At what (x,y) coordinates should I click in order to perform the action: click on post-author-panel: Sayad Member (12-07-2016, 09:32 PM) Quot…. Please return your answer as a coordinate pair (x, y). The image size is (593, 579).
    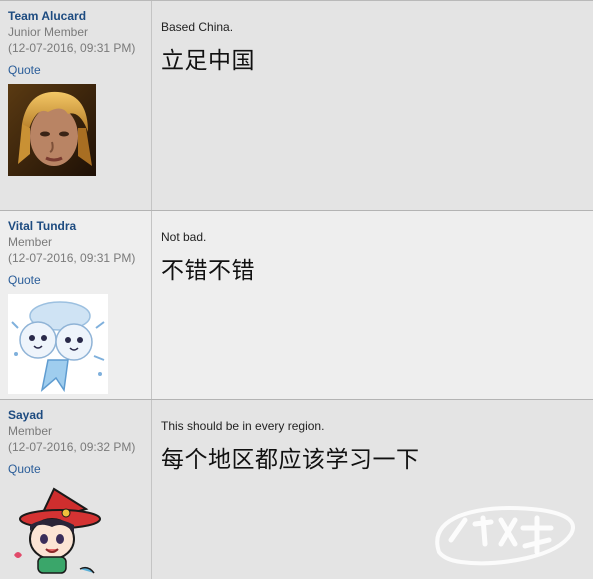
    Looking at the image, I should click on (76, 489).